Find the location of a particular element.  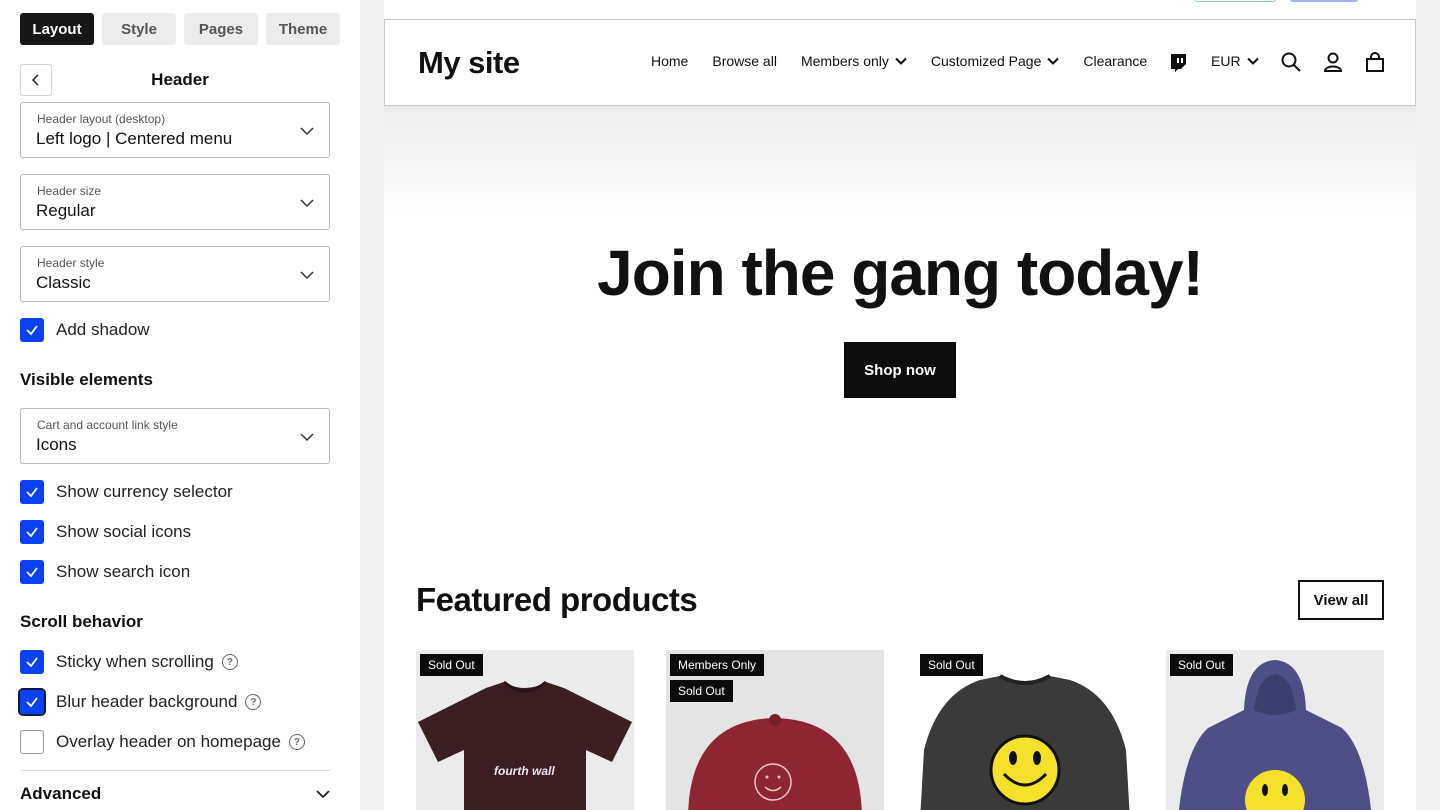

show-search-checkbox is located at coordinates (32, 572).